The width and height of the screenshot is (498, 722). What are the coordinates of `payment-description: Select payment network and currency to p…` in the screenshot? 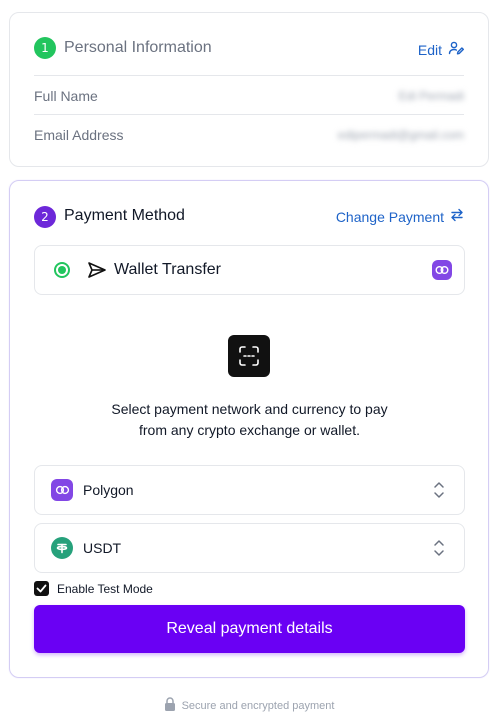 It's located at (249, 420).